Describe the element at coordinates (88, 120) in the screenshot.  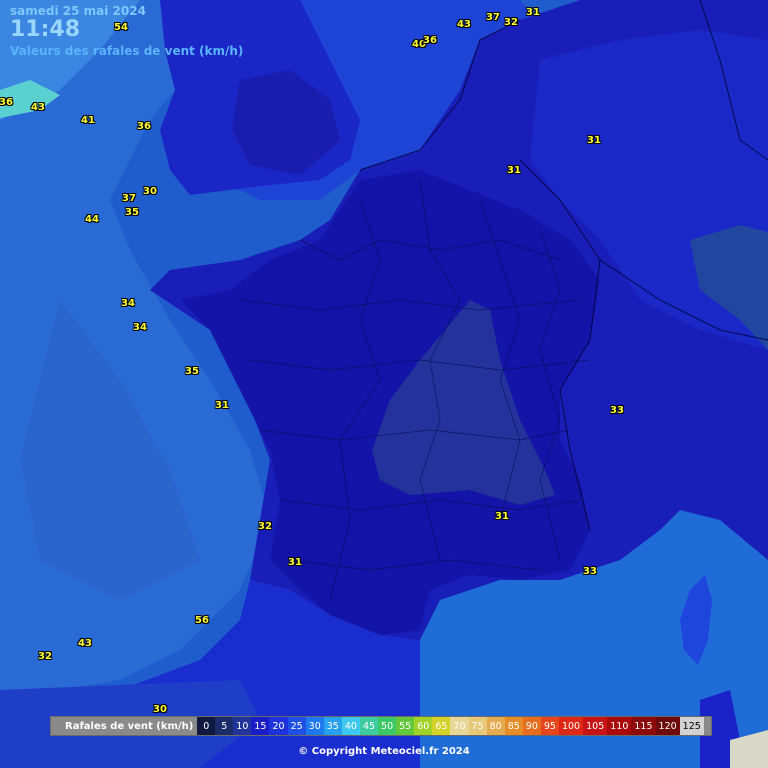
I see `station-value: 41` at that location.